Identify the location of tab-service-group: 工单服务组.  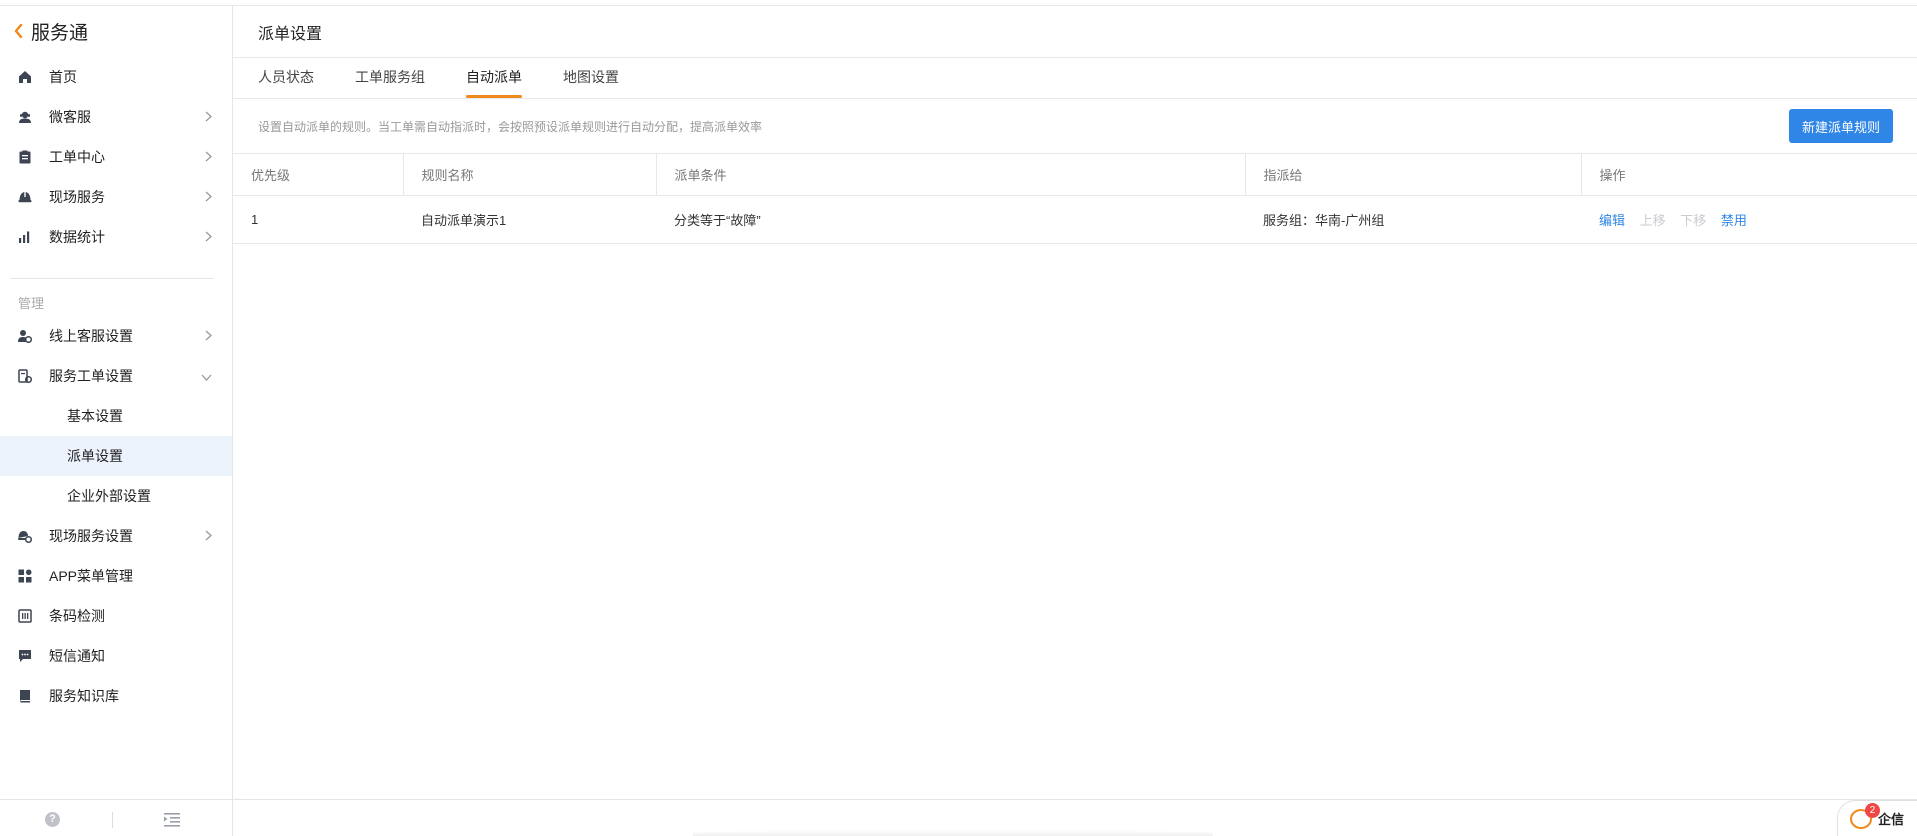
(390, 77).